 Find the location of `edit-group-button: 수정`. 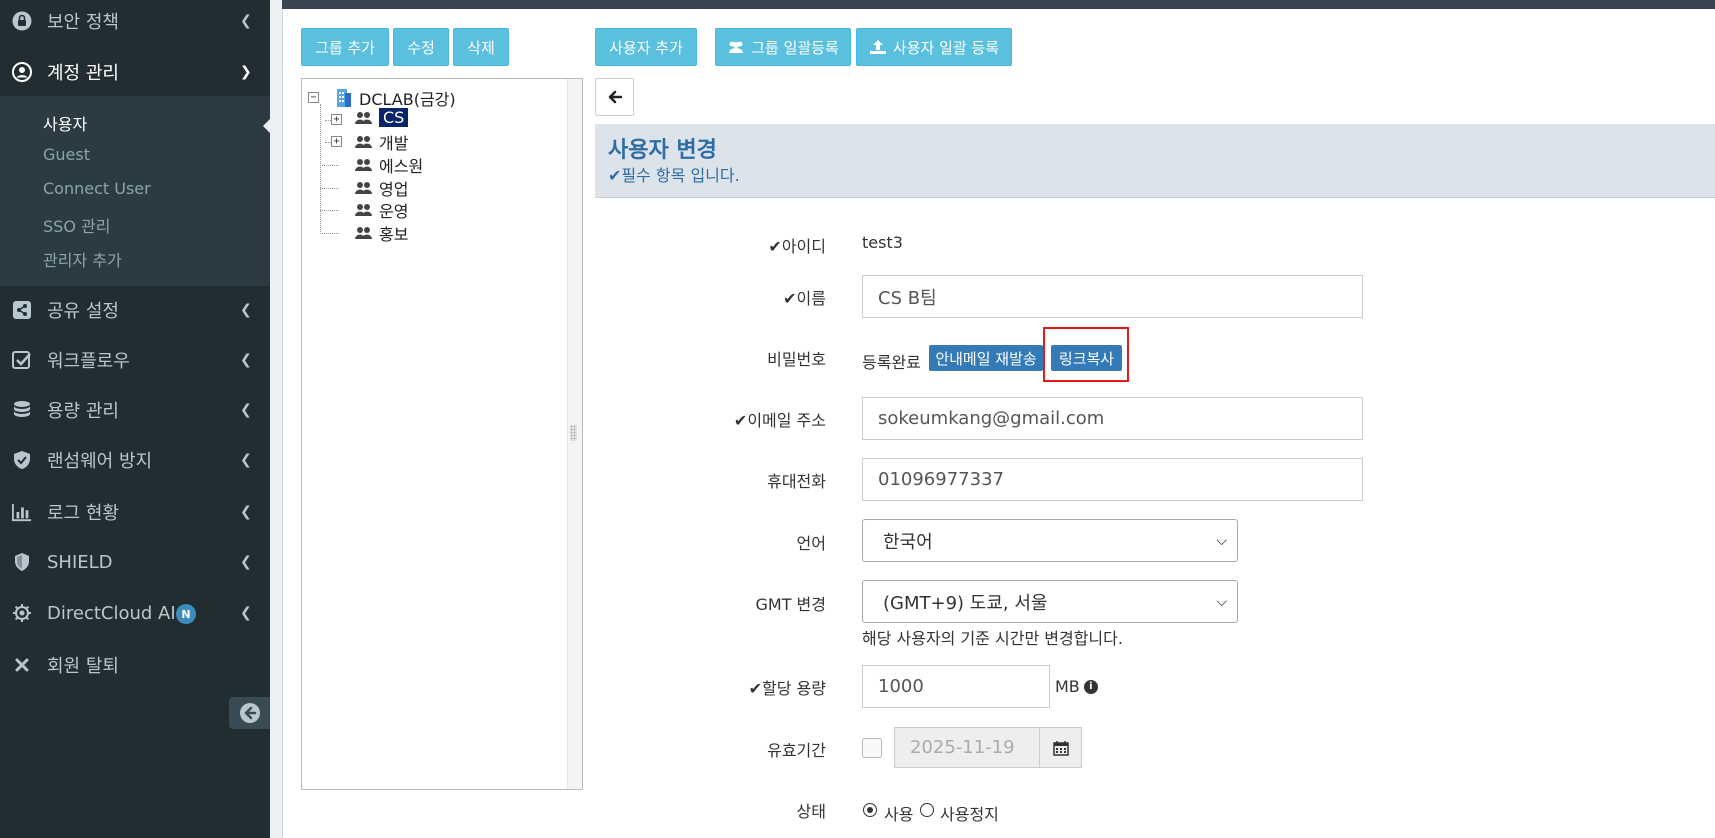

edit-group-button: 수정 is located at coordinates (421, 47).